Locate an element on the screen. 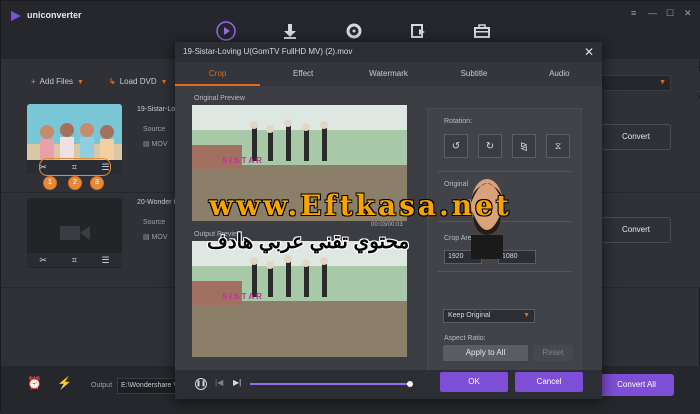 The image size is (700, 414). tab-effect: Effect is located at coordinates (302, 74).